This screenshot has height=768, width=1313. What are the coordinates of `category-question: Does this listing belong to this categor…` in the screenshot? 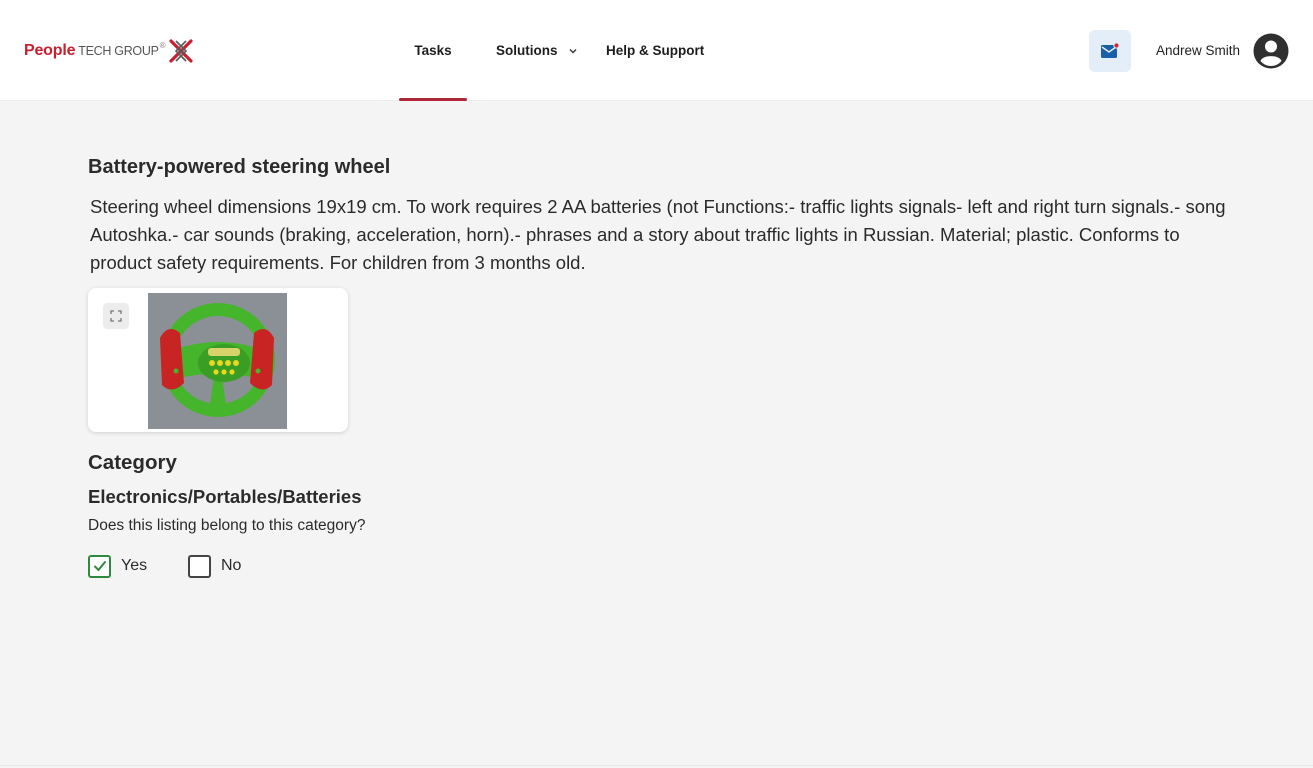 It's located at (227, 525).